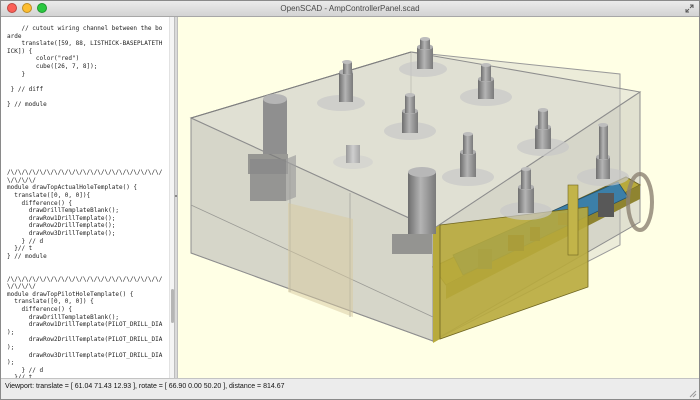  I want to click on fullscreen-icon, so click(689, 8).